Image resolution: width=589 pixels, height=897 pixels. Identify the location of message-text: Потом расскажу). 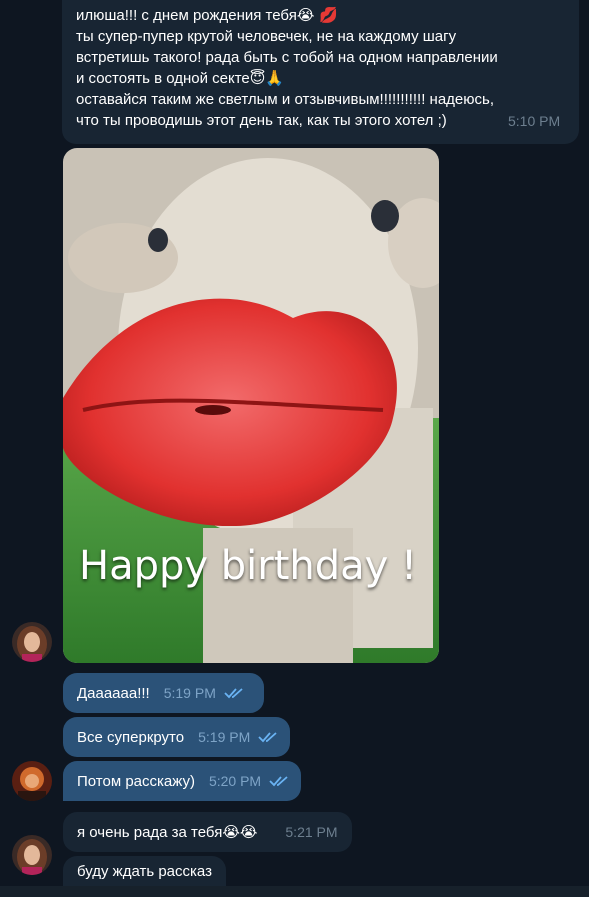
(136, 781).